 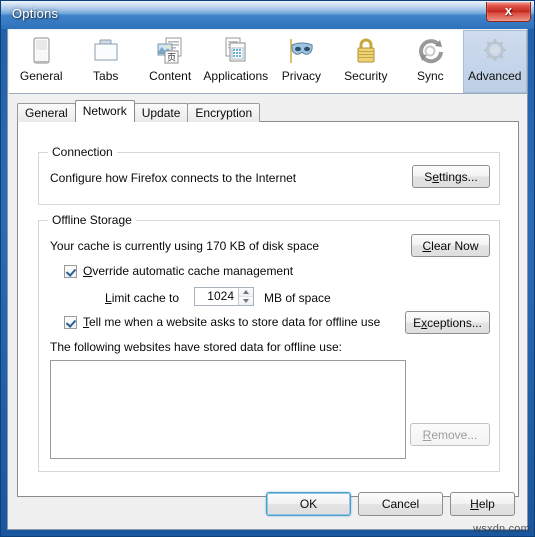 What do you see at coordinates (35, 13) in the screenshot?
I see `window-title: Options` at bounding box center [35, 13].